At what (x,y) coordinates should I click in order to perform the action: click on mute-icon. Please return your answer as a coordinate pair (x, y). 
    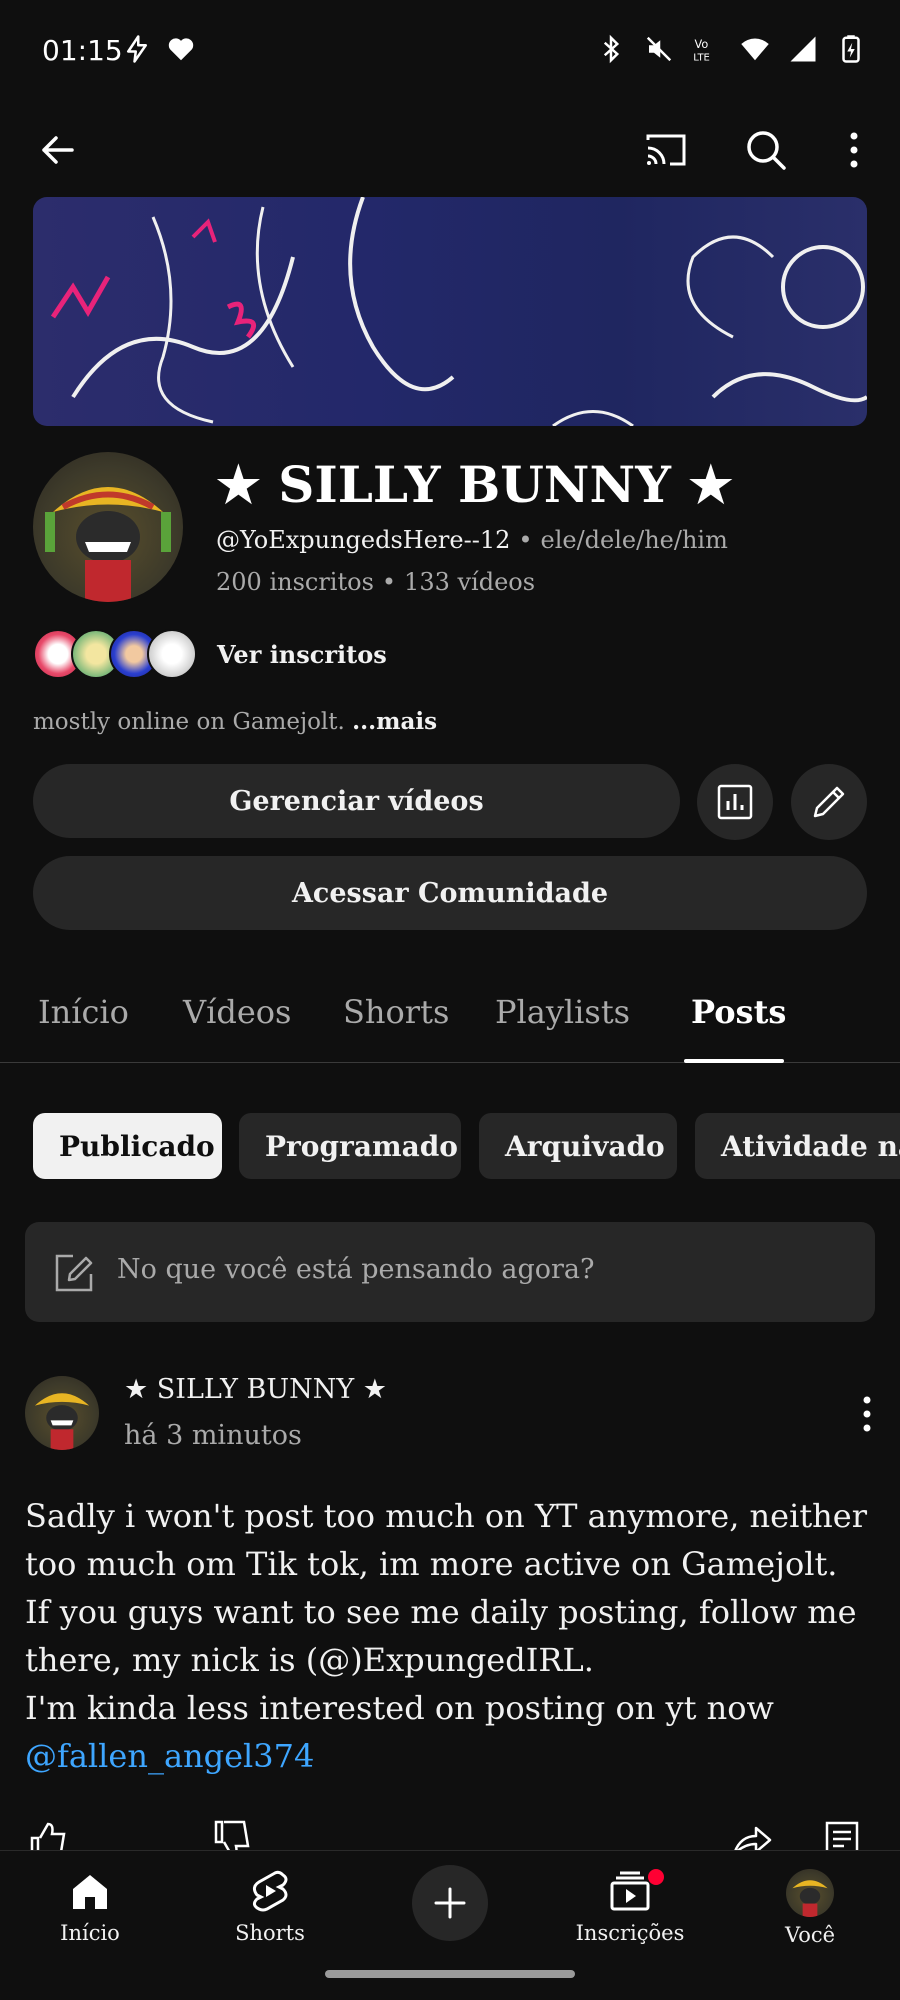
    Looking at the image, I should click on (659, 49).